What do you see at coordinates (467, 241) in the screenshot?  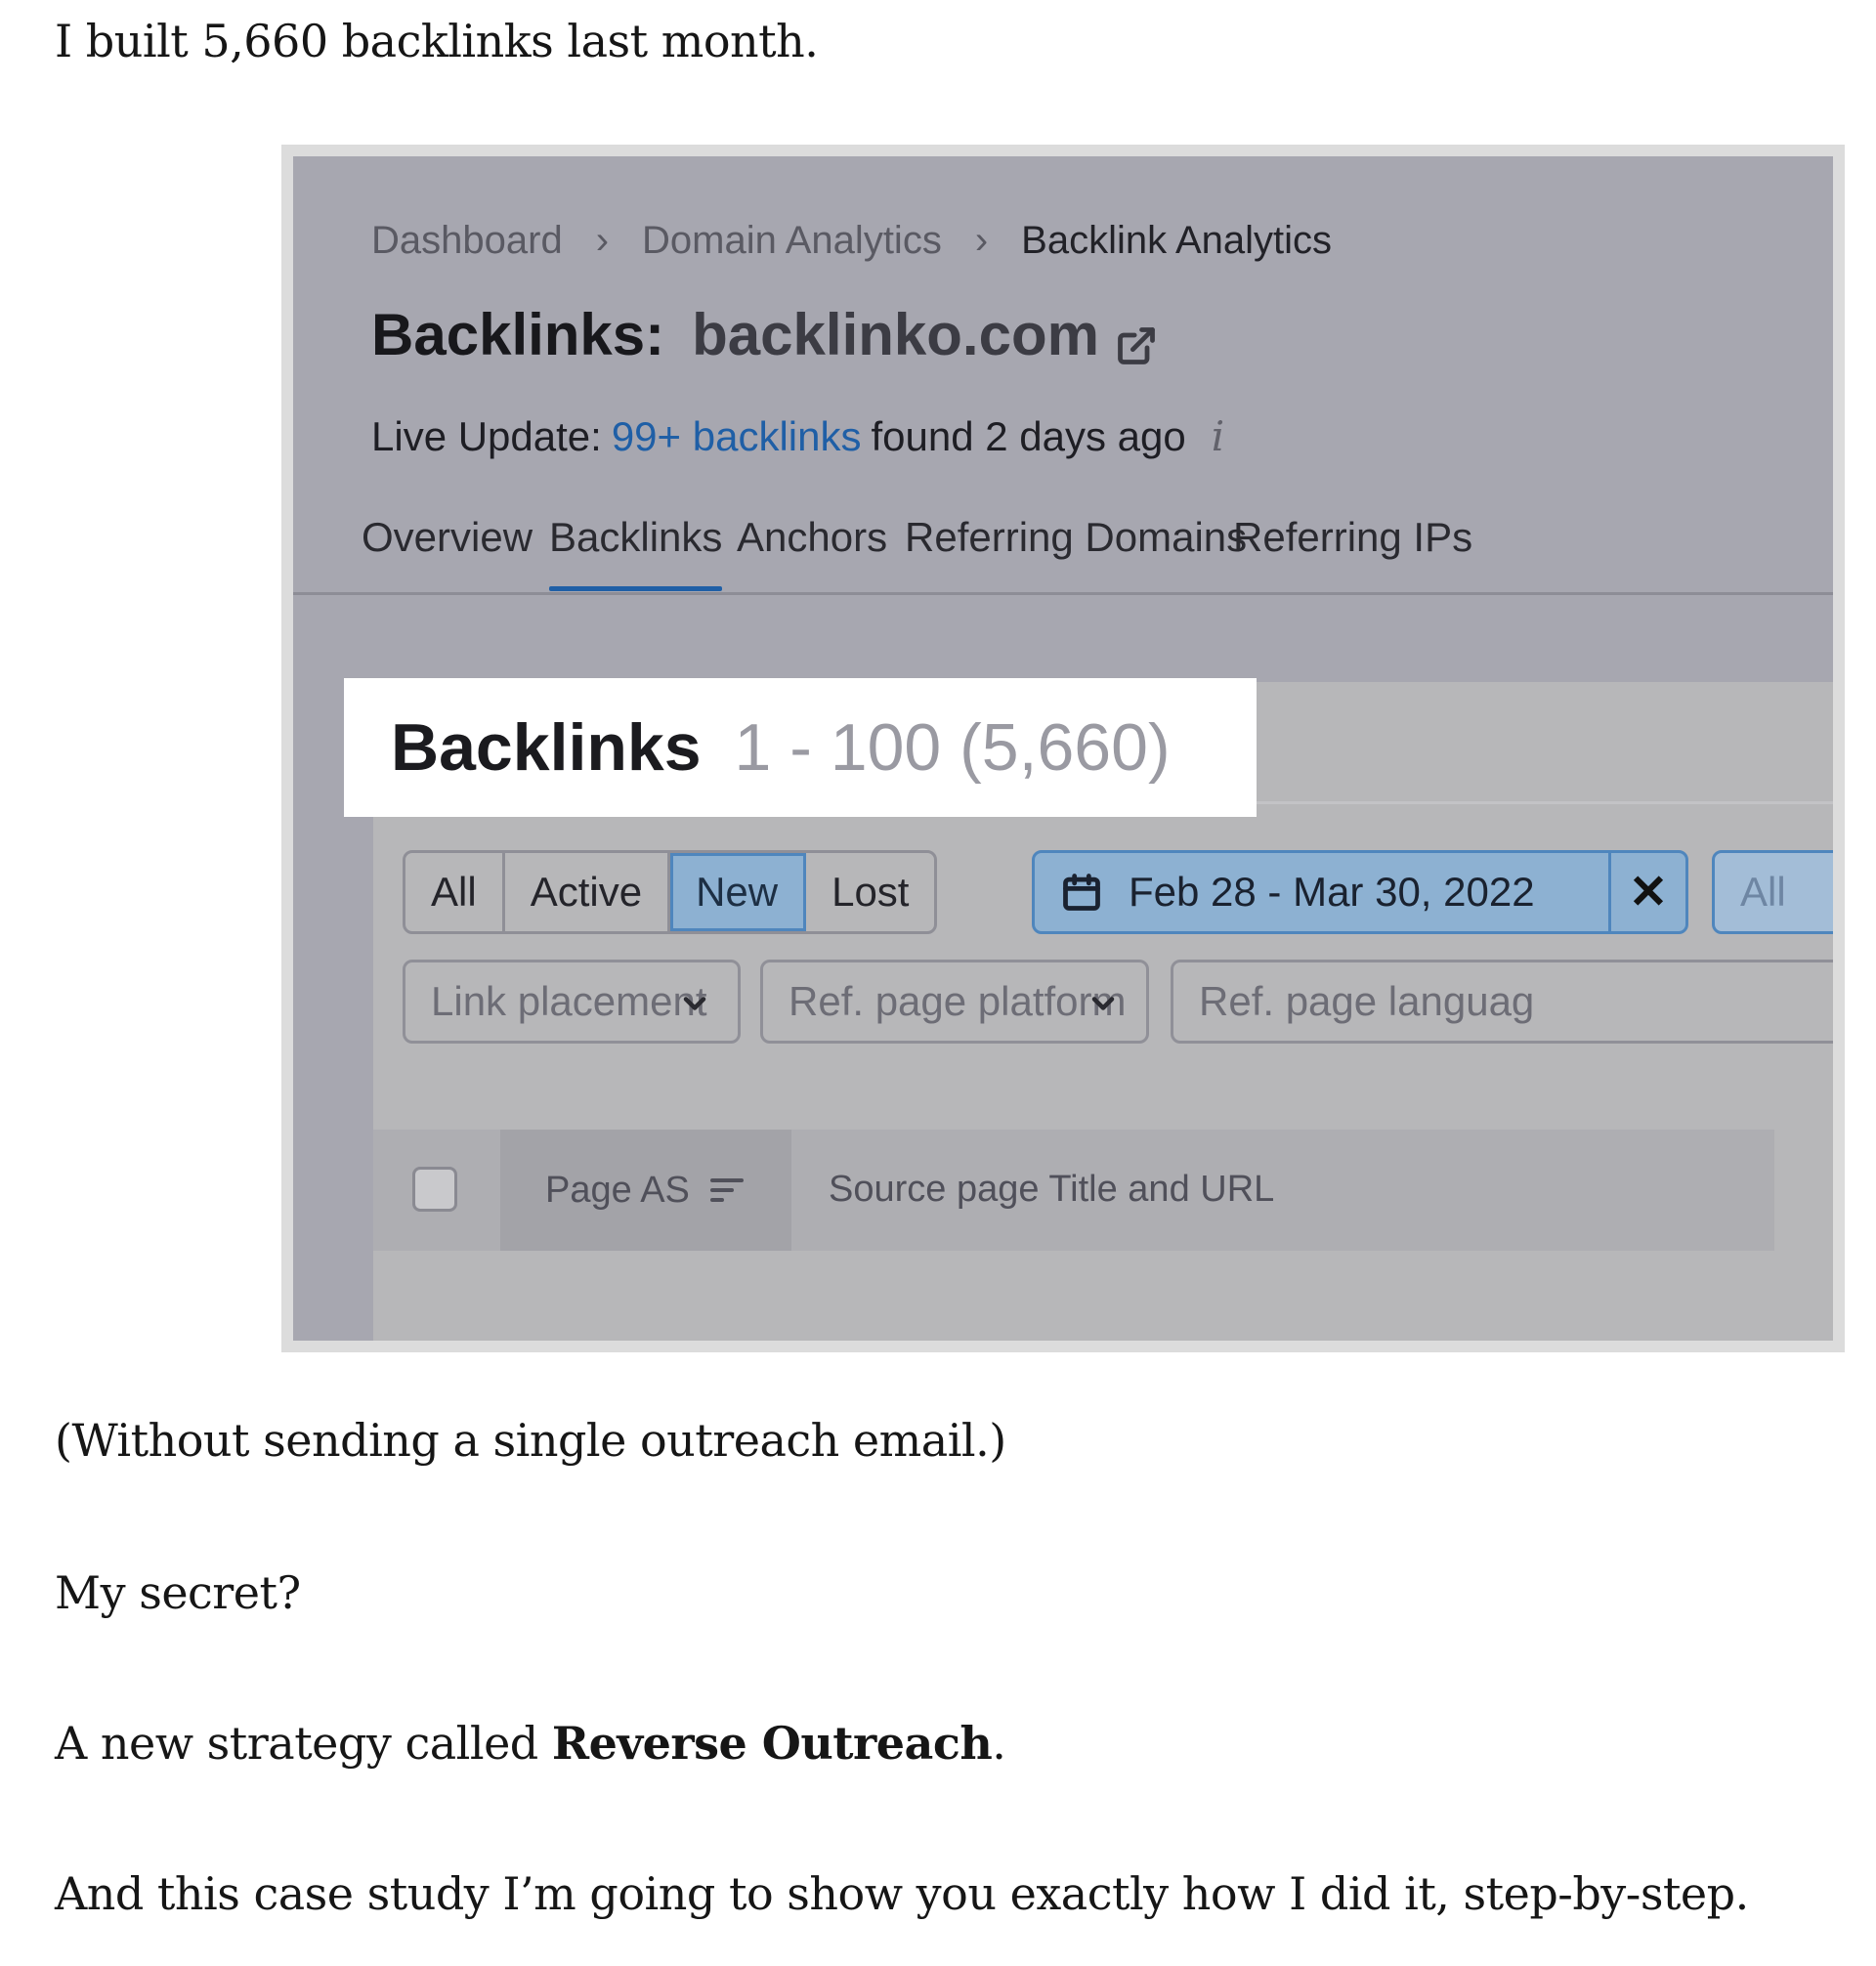 I see `breadcrumb-dashboard: Dashboard` at bounding box center [467, 241].